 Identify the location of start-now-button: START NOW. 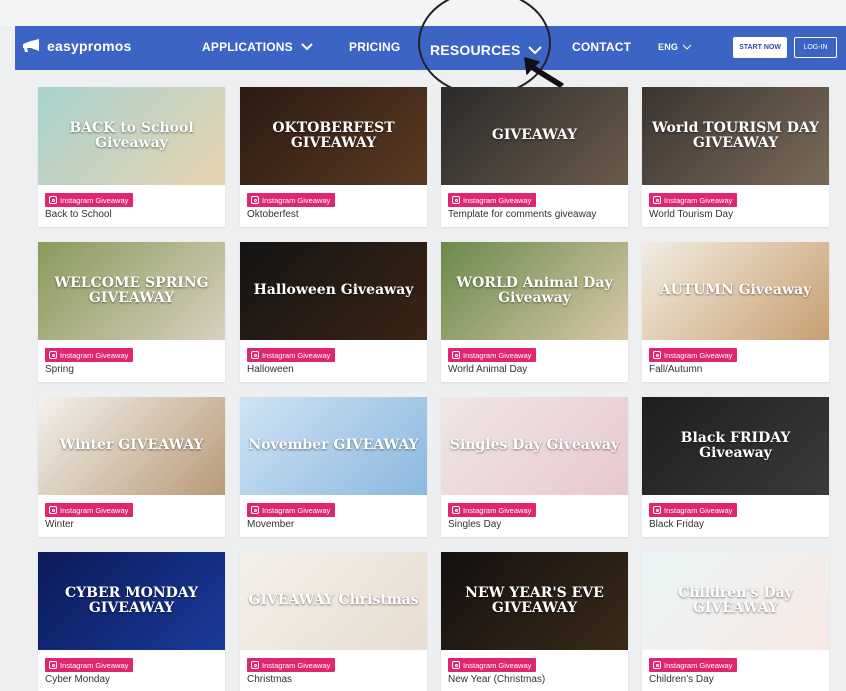
(760, 47).